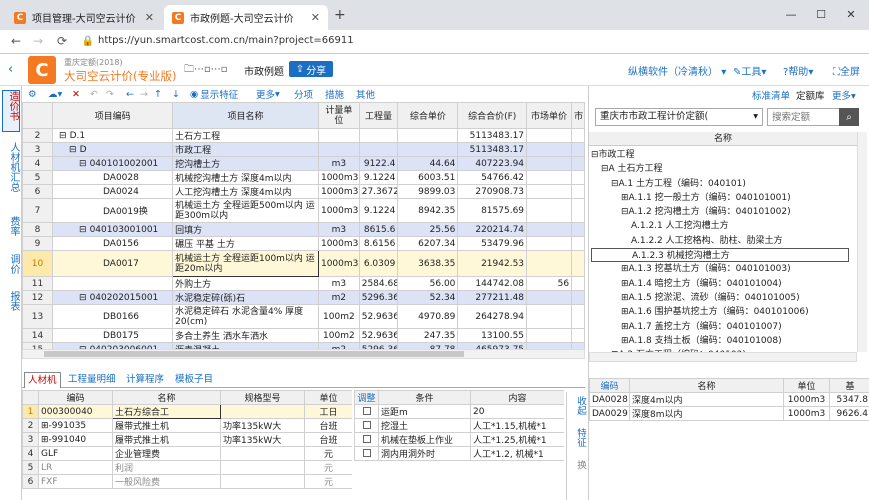 Image resolution: width=869 pixels, height=500 pixels. What do you see at coordinates (32, 94) in the screenshot?
I see `settings-icon: ⚙` at bounding box center [32, 94].